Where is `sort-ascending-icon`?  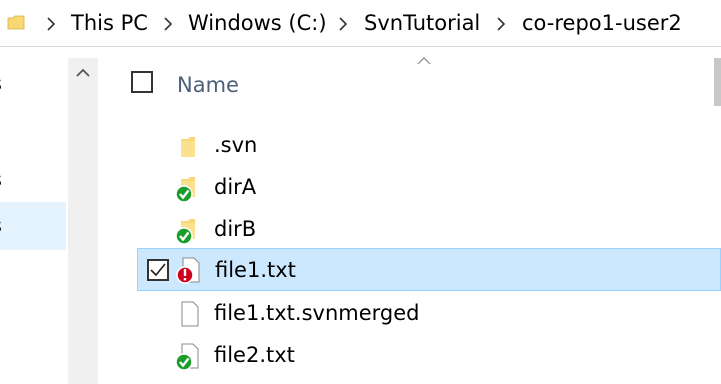 sort-ascending-icon is located at coordinates (424, 61).